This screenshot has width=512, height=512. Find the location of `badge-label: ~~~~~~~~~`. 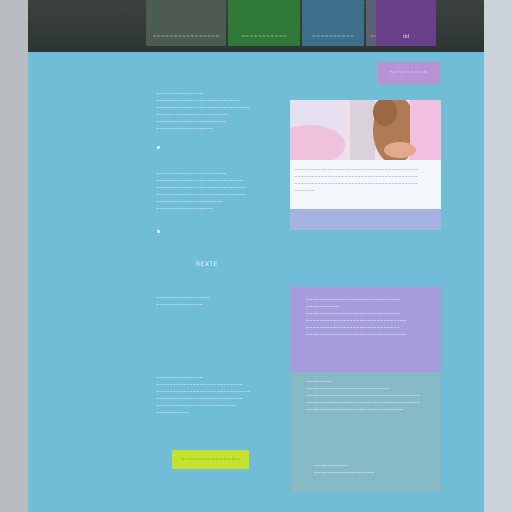

badge-label: ~~~~~~~~~ is located at coordinates (408, 73).